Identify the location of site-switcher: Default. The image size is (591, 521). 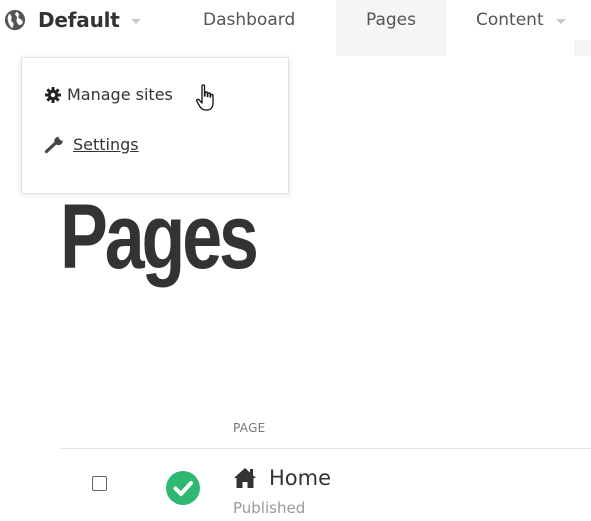
(72, 20).